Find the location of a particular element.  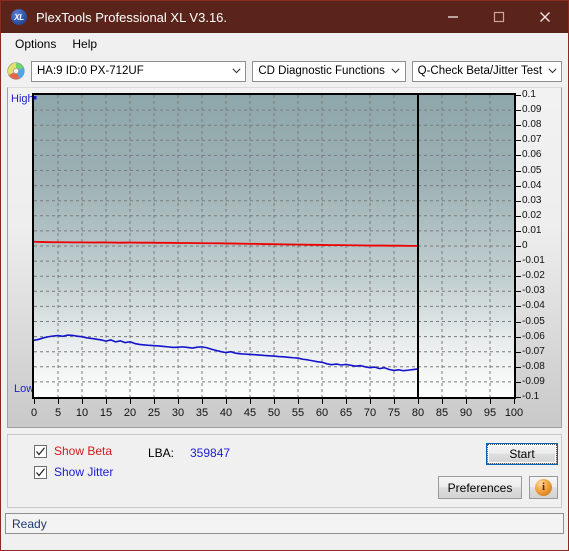

info-button: i is located at coordinates (543, 487).